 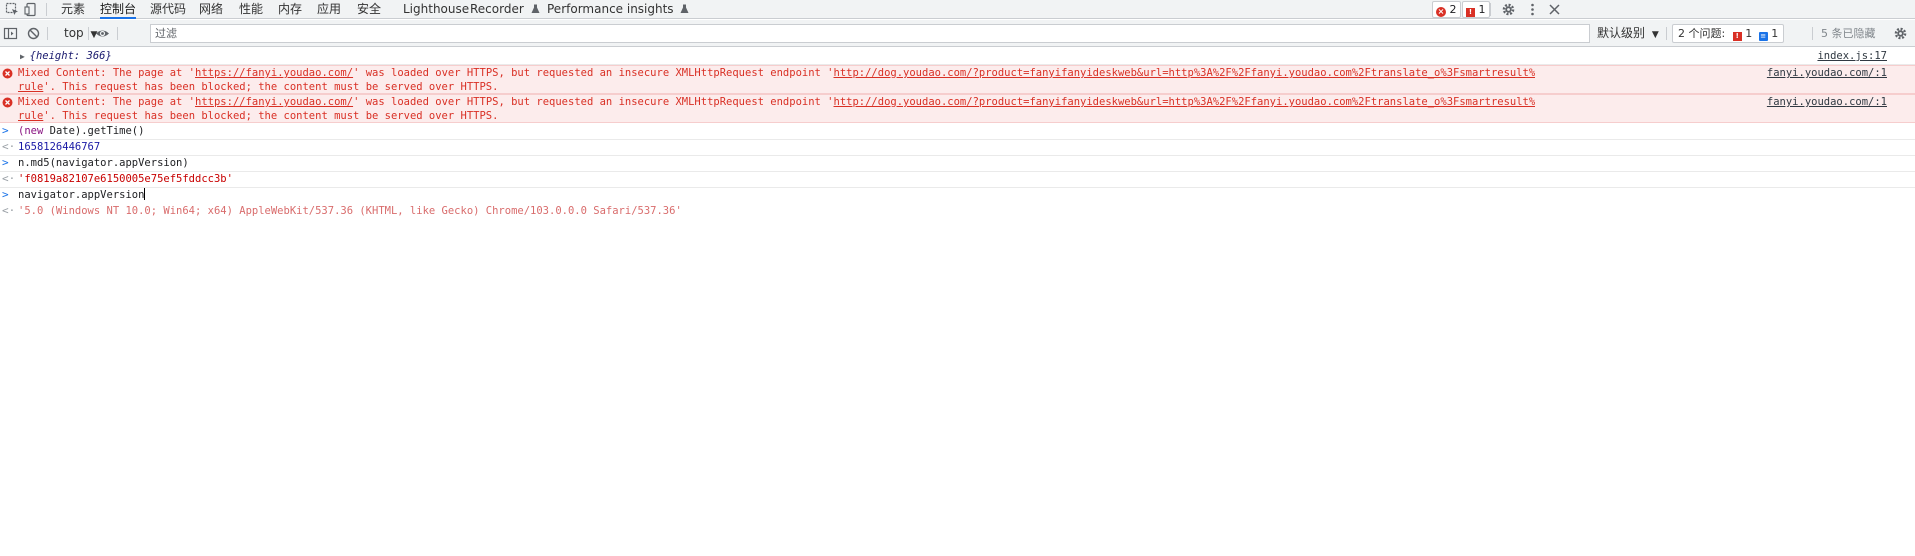 I want to click on issues-label: 2 个问题:, so click(x=1702, y=33).